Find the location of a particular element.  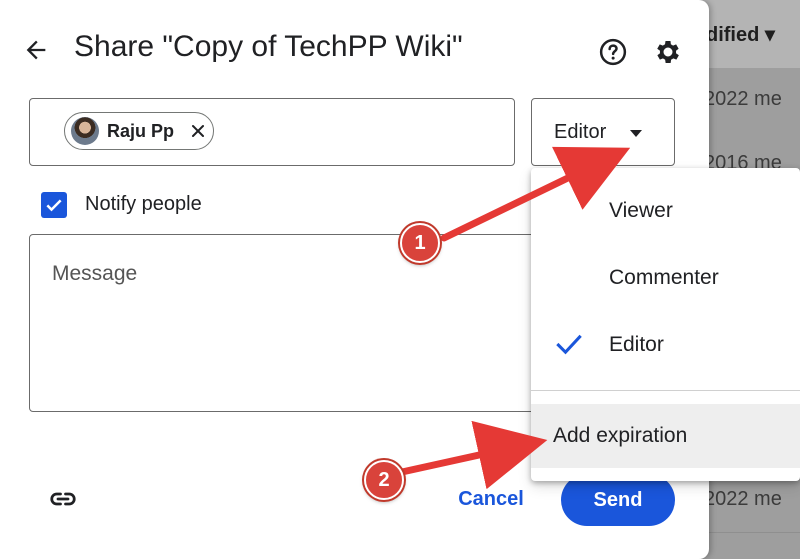

people-input: Raju Pp is located at coordinates (272, 132).